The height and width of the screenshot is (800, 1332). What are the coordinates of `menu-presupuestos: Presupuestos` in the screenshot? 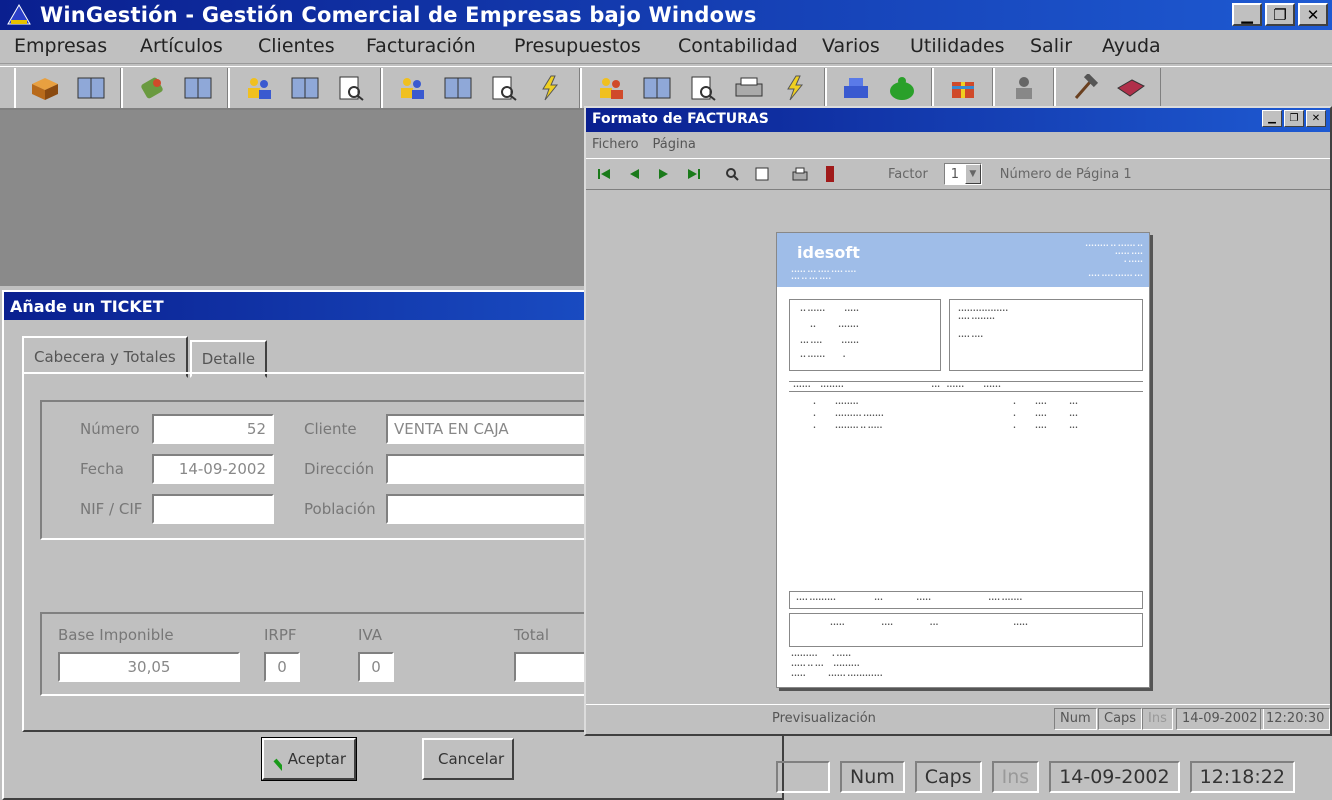 It's located at (577, 46).